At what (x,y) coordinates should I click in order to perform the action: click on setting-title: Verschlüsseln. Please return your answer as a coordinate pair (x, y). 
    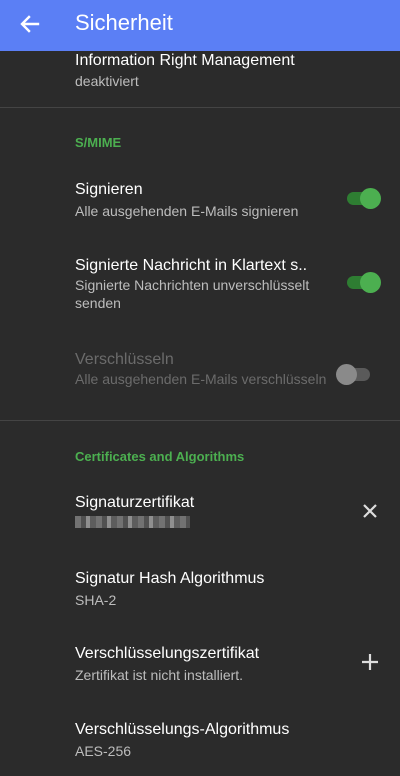
    Looking at the image, I should click on (124, 359).